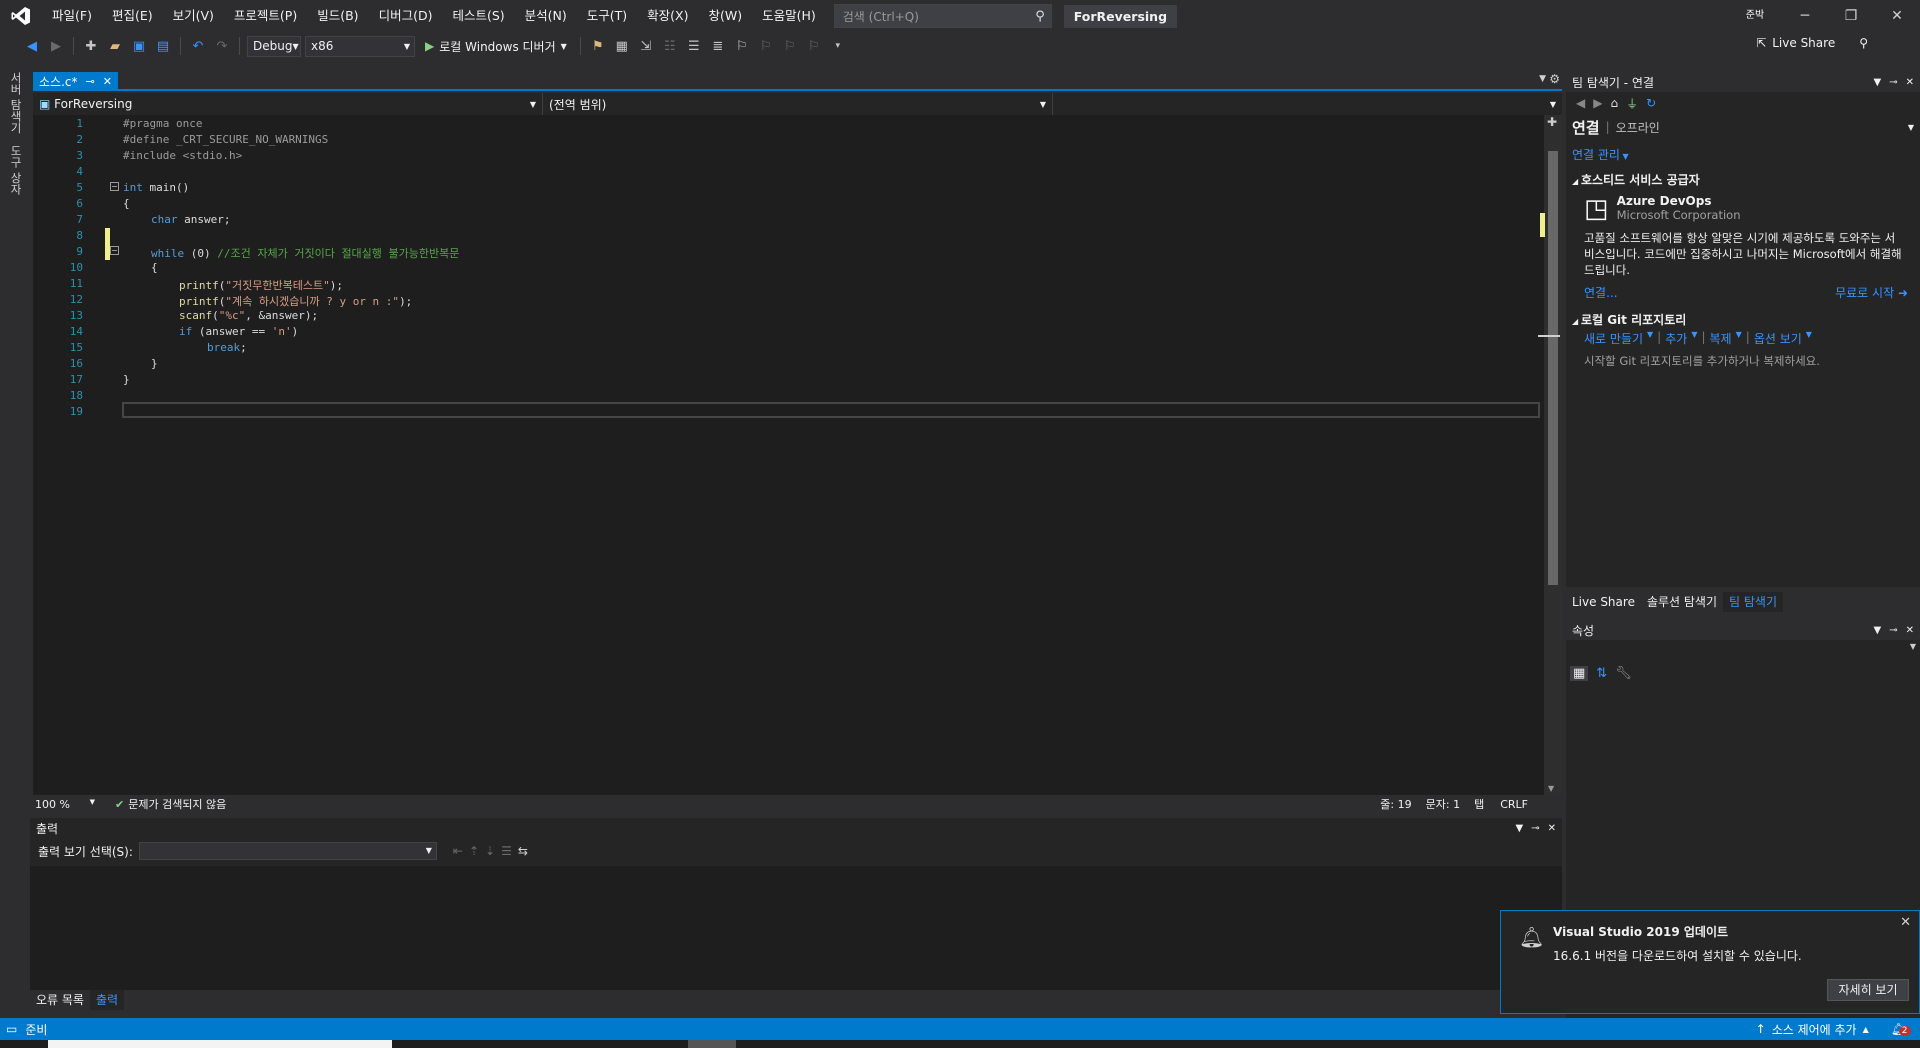  What do you see at coordinates (1812, 43) in the screenshot?
I see `live-share-button: ⇱ Live Share ⚲` at bounding box center [1812, 43].